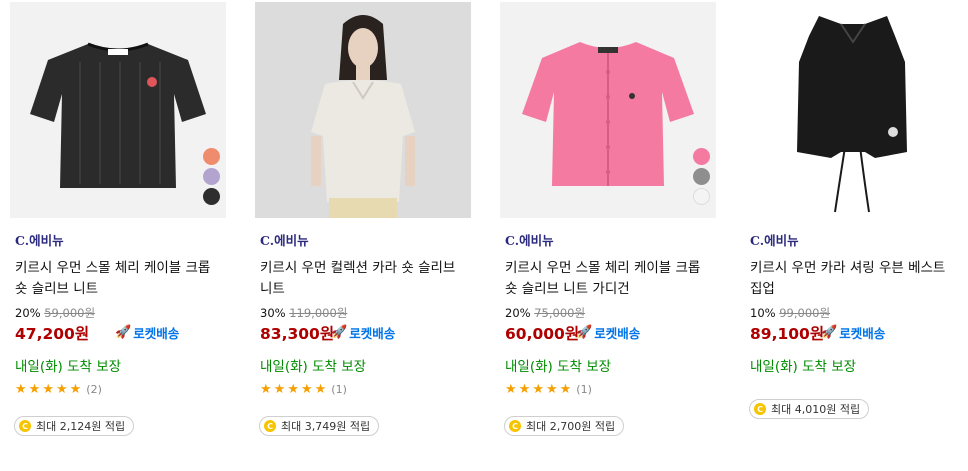 Image resolution: width=968 pixels, height=471 pixels. I want to click on product-name: 키르시 우먼 스몰 체리 케이블 크롭 숏 슬리브 니트, so click(121, 279).